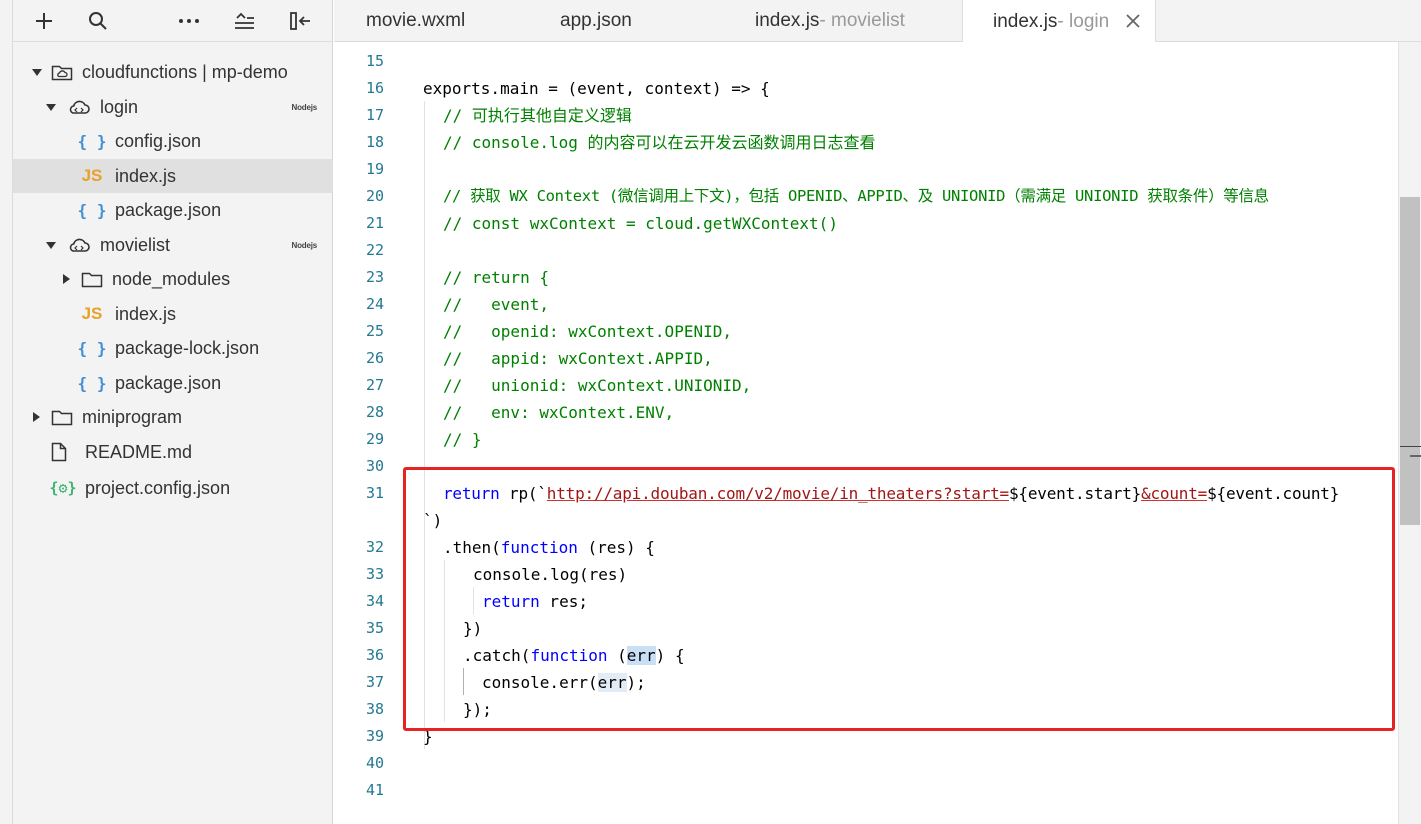 The width and height of the screenshot is (1421, 824). What do you see at coordinates (597, 385) in the screenshot?
I see `code-comment: // unionid: wxContext.UNIONID,` at bounding box center [597, 385].